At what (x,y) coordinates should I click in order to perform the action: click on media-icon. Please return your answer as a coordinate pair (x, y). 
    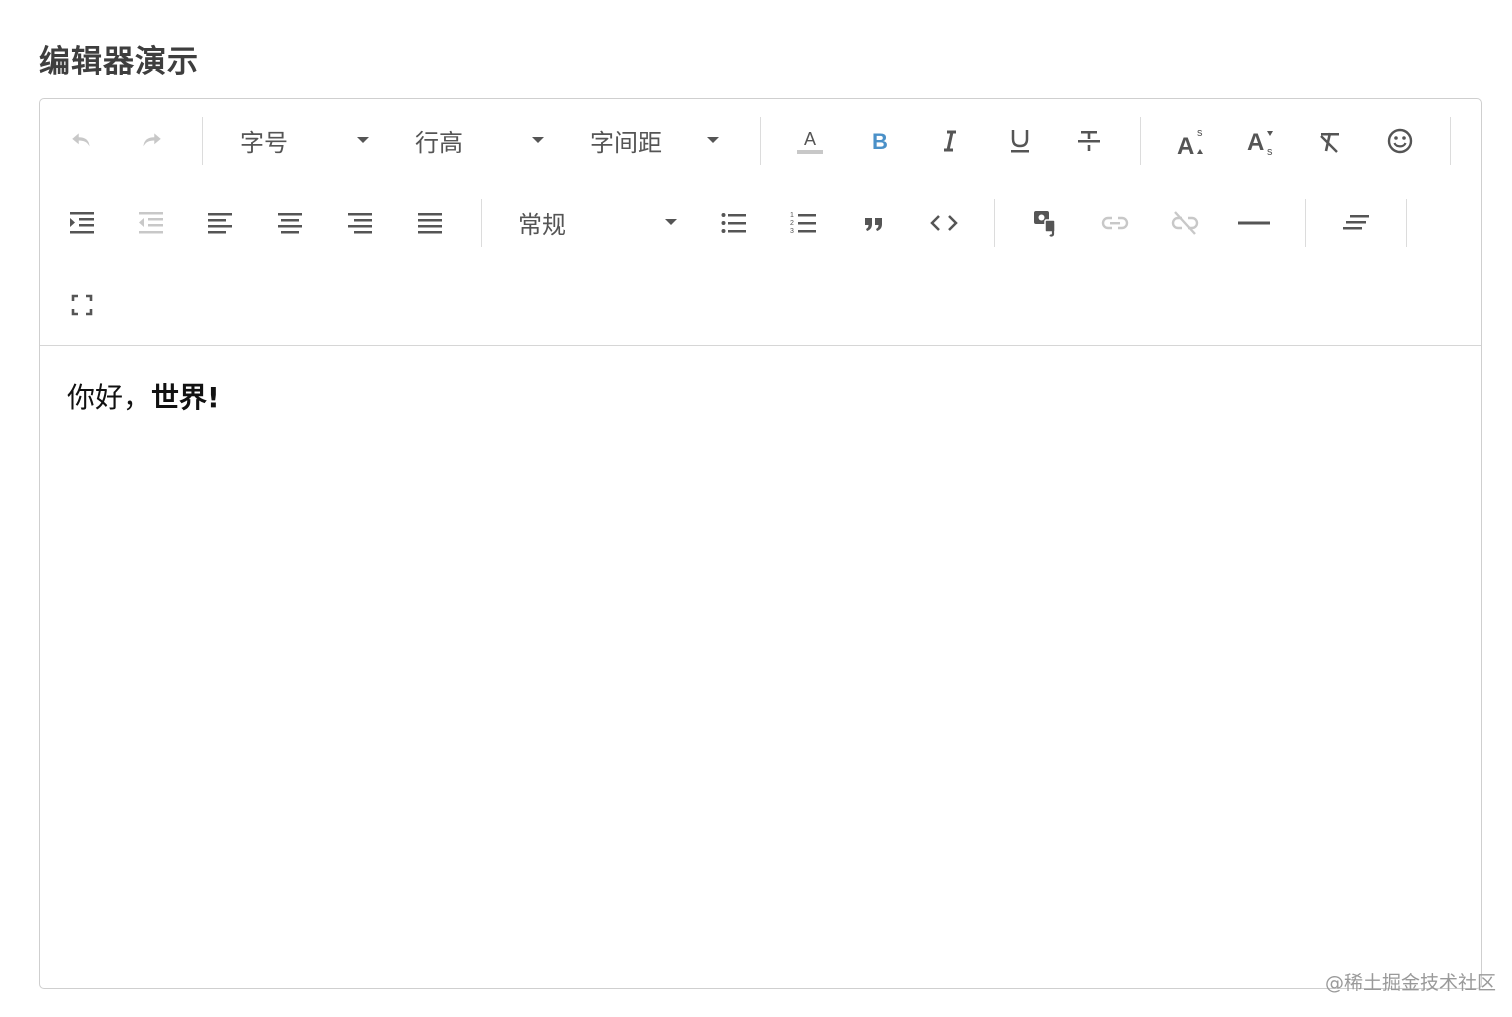
    Looking at the image, I should click on (1045, 224).